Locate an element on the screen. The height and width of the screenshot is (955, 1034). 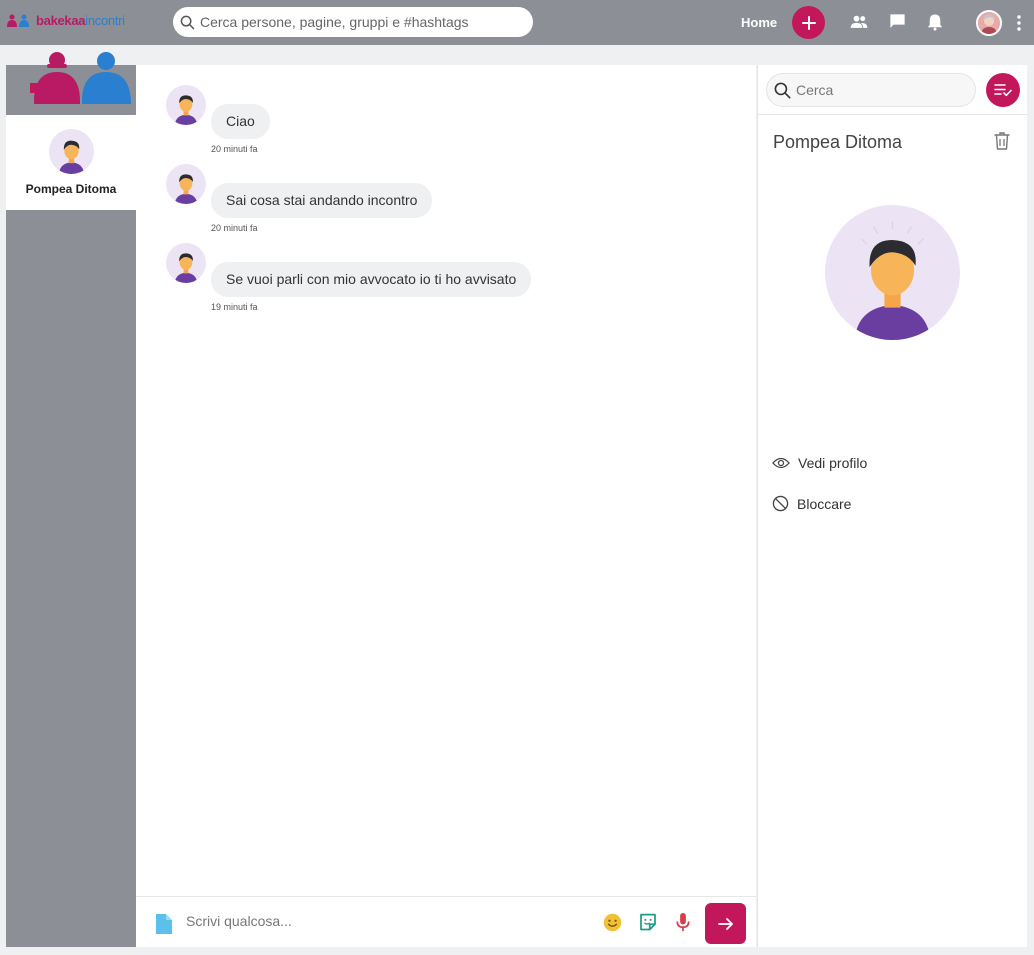
block-label: Bloccare is located at coordinates (824, 503).